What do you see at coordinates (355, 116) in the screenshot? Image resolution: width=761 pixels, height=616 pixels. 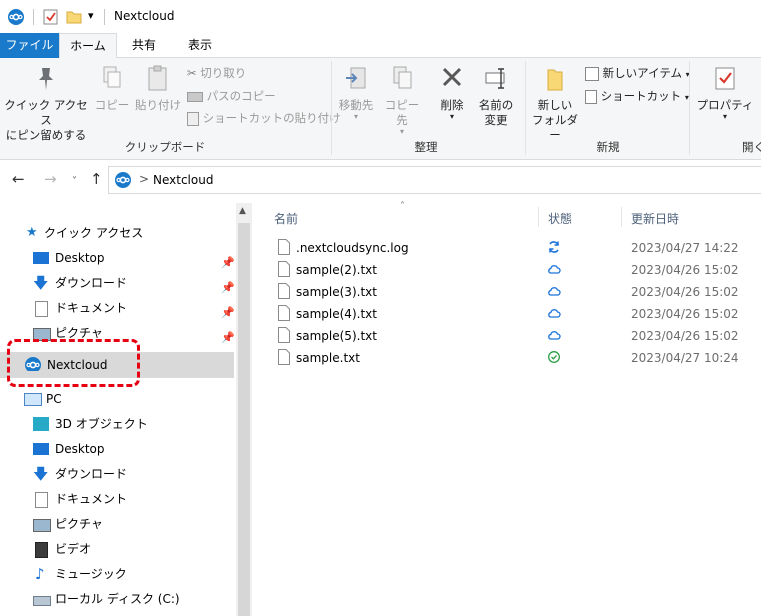 I see `dropdown-arrow-icon: ▾` at bounding box center [355, 116].